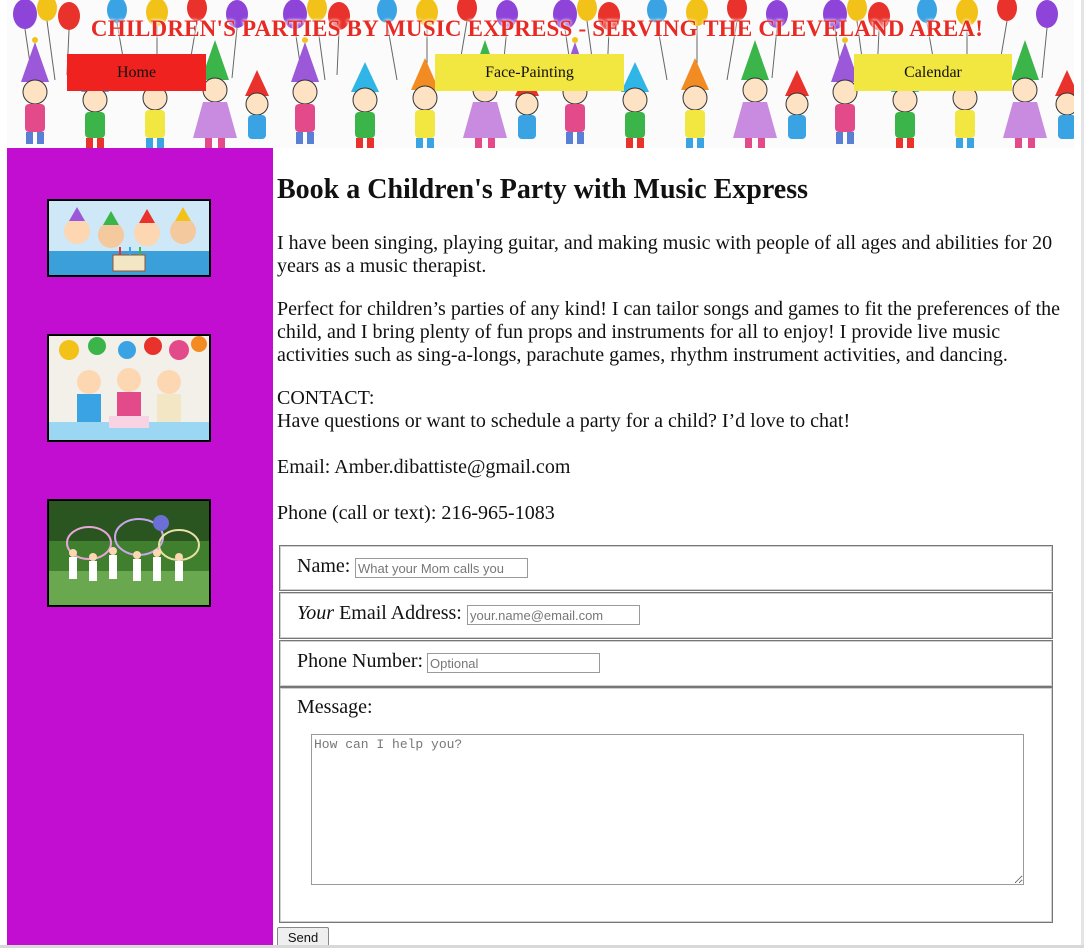  Describe the element at coordinates (398, 613) in the screenshot. I see `email-label-text: Email Address:` at that location.